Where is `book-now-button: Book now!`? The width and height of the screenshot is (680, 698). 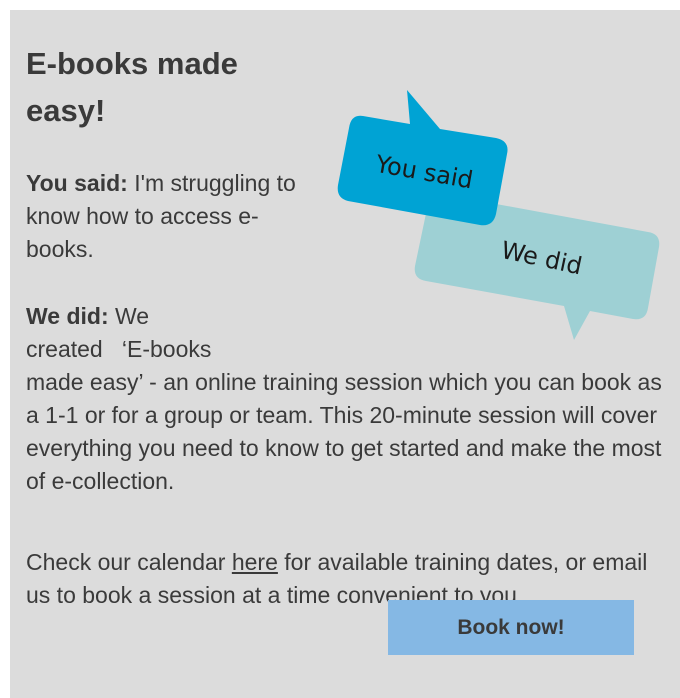
book-now-button: Book now! is located at coordinates (511, 627).